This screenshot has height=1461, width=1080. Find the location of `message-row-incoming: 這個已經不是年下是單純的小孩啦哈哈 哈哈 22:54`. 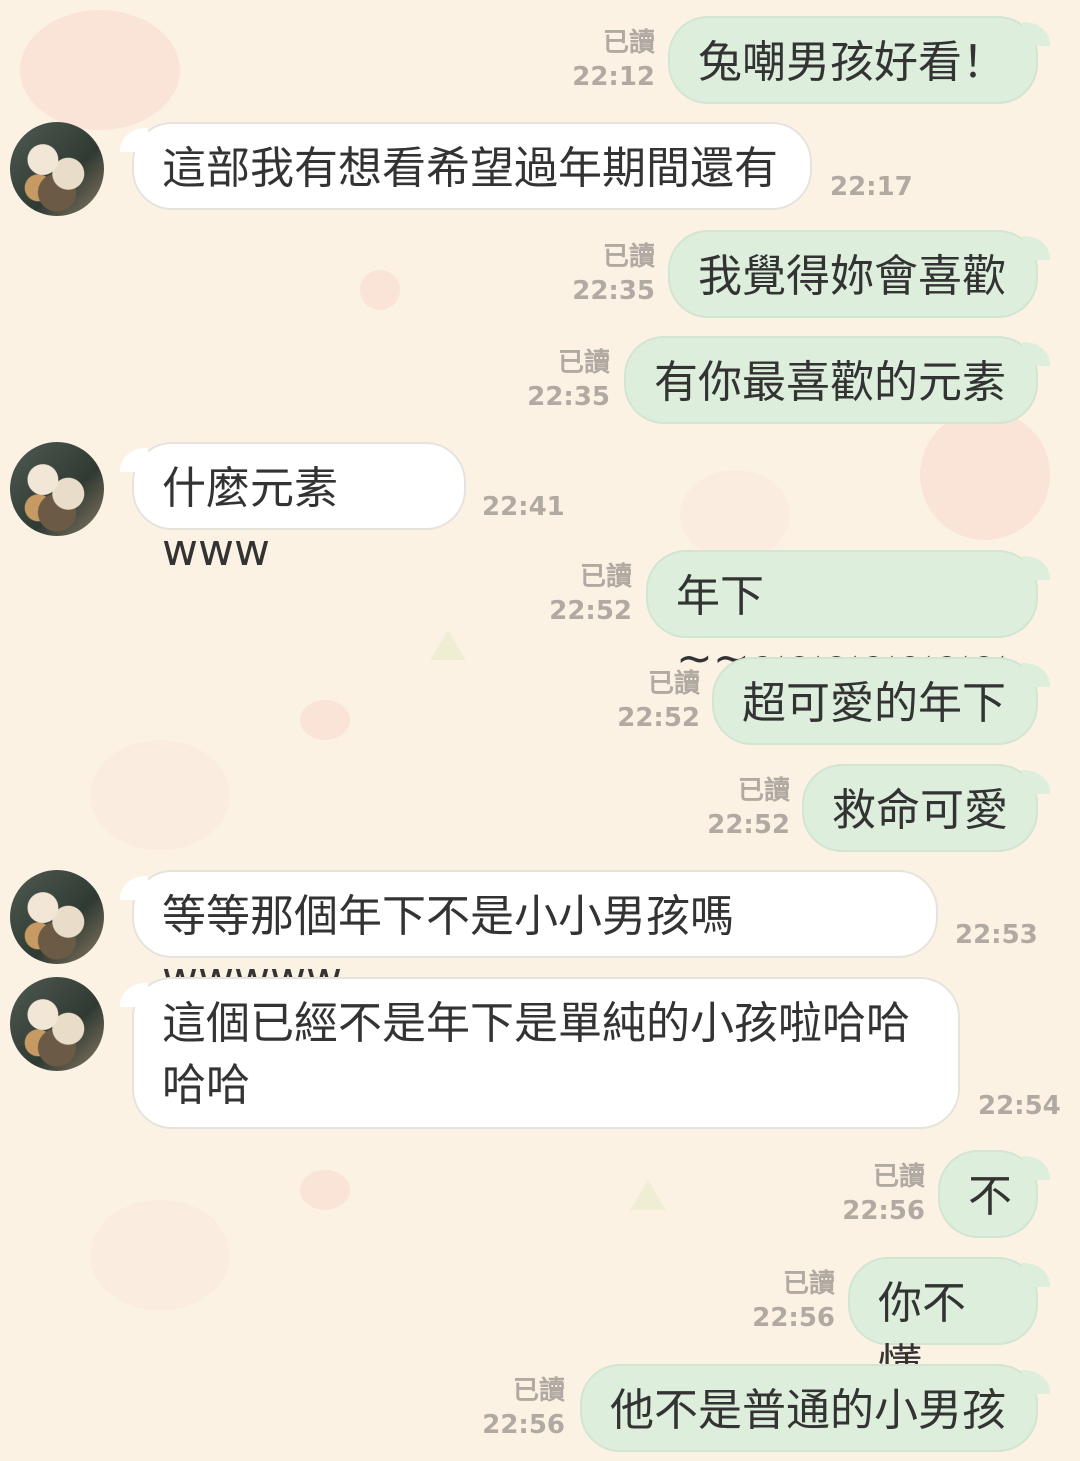

message-row-incoming: 這個已經不是年下是單純的小孩啦哈哈 哈哈 22:54 is located at coordinates (540, 1054).